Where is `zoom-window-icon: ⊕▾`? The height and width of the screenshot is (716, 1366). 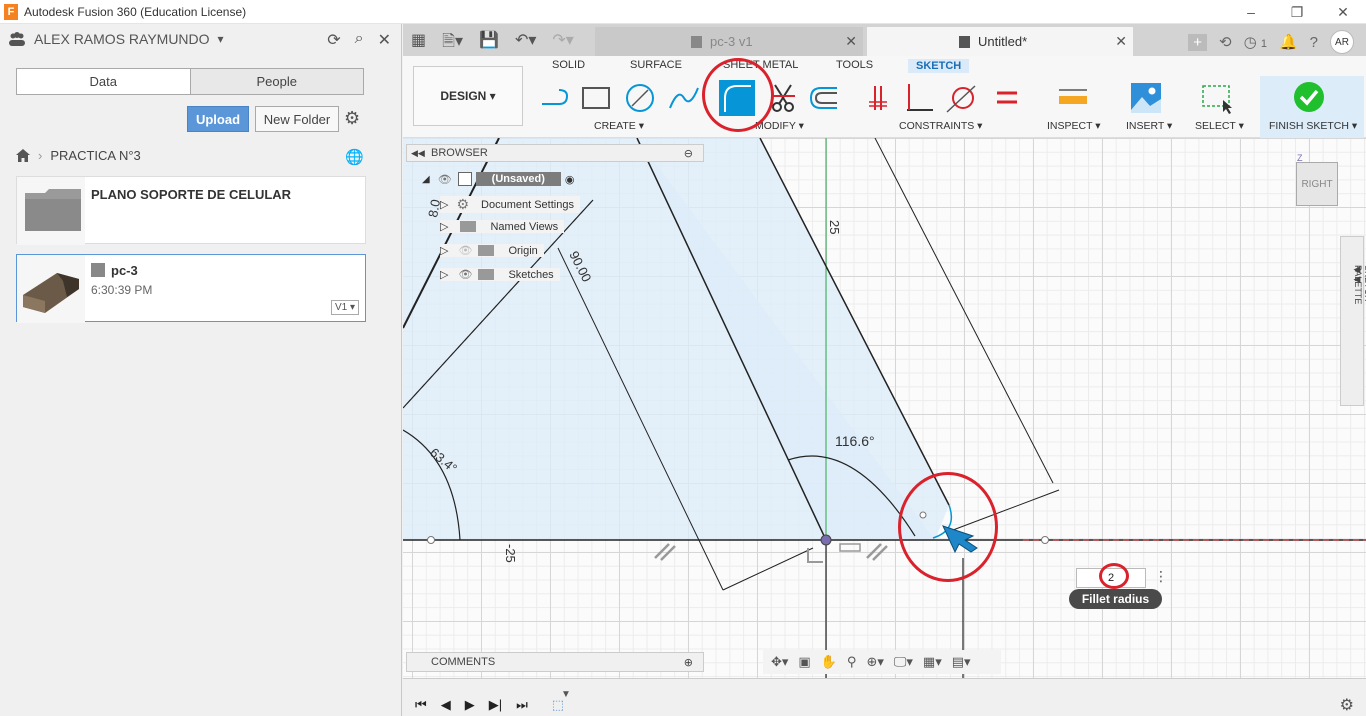 zoom-window-icon: ⊕▾ is located at coordinates (874, 662).